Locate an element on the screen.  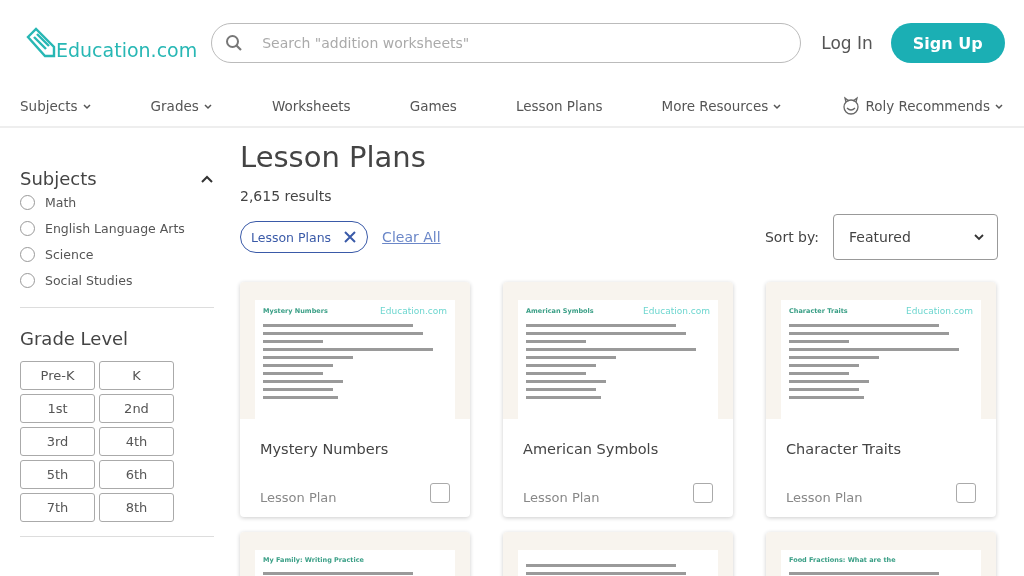
nav-item: Roly Recommends is located at coordinates (922, 106).